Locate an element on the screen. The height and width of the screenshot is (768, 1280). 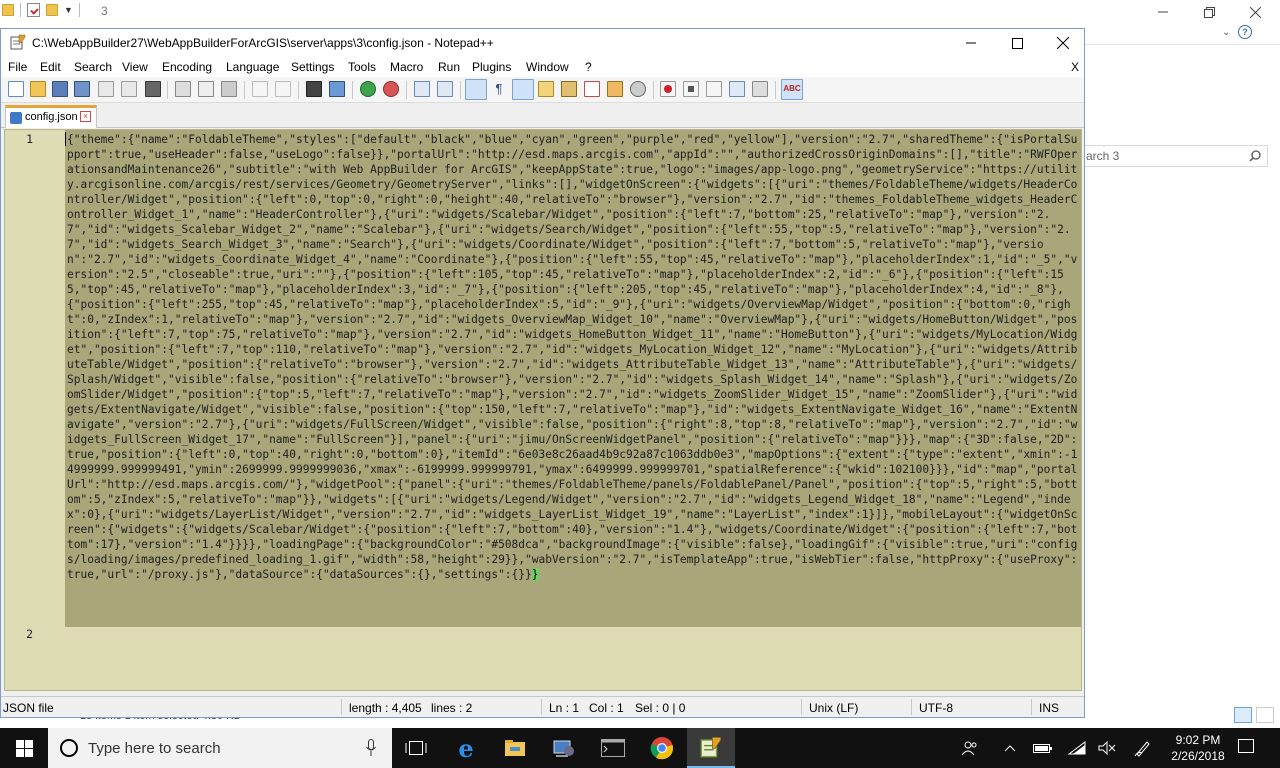
separator is located at coordinates (79, 10).